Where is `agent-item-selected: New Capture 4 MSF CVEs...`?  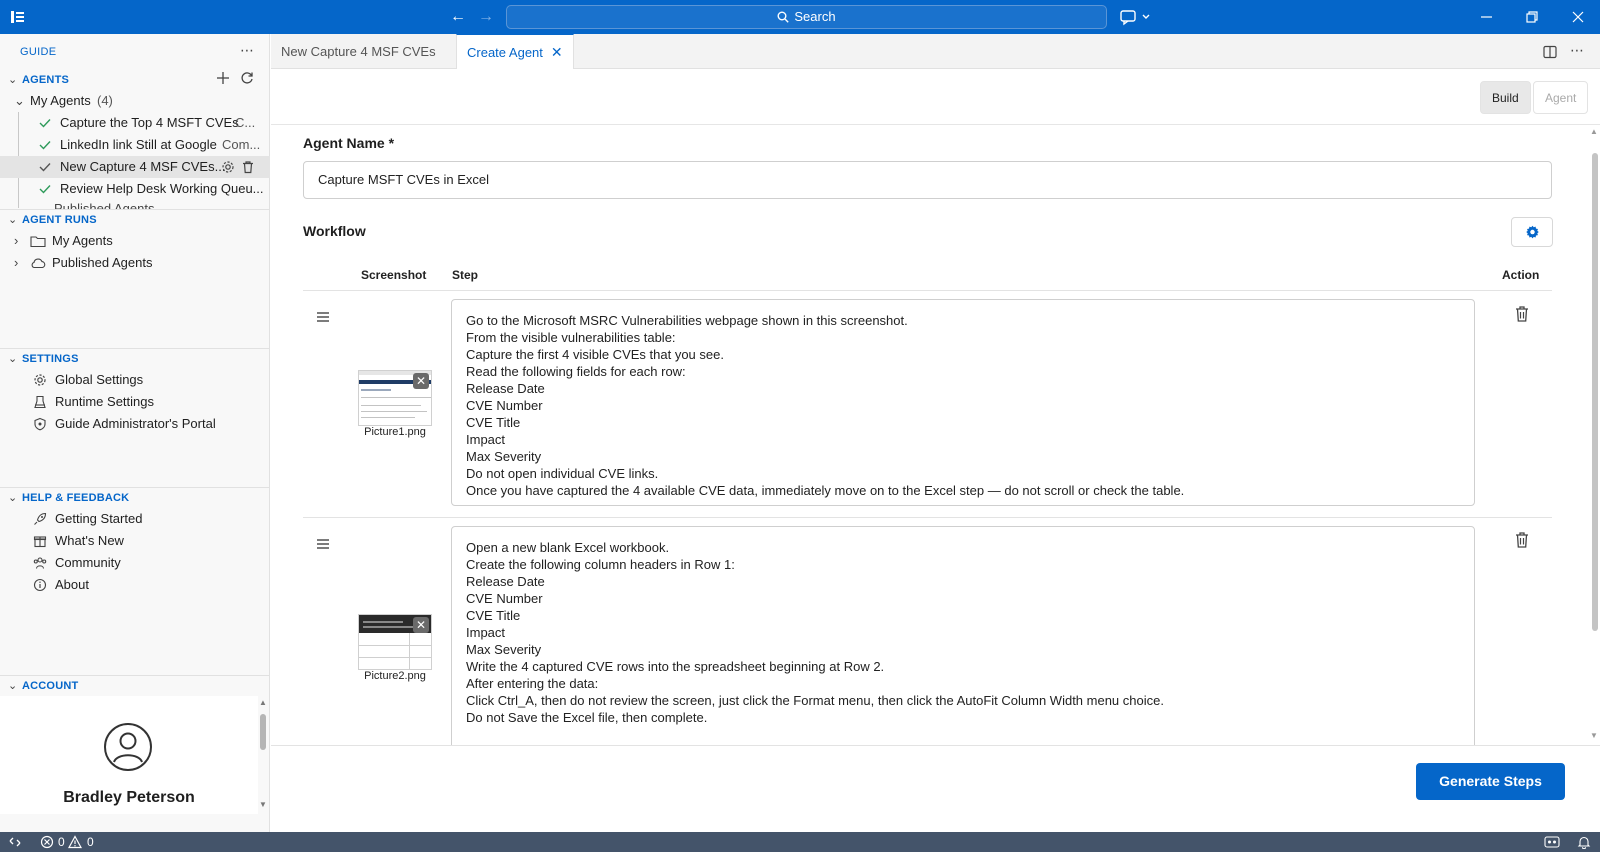
agent-item-selected: New Capture 4 MSF CVEs... is located at coordinates (135, 167).